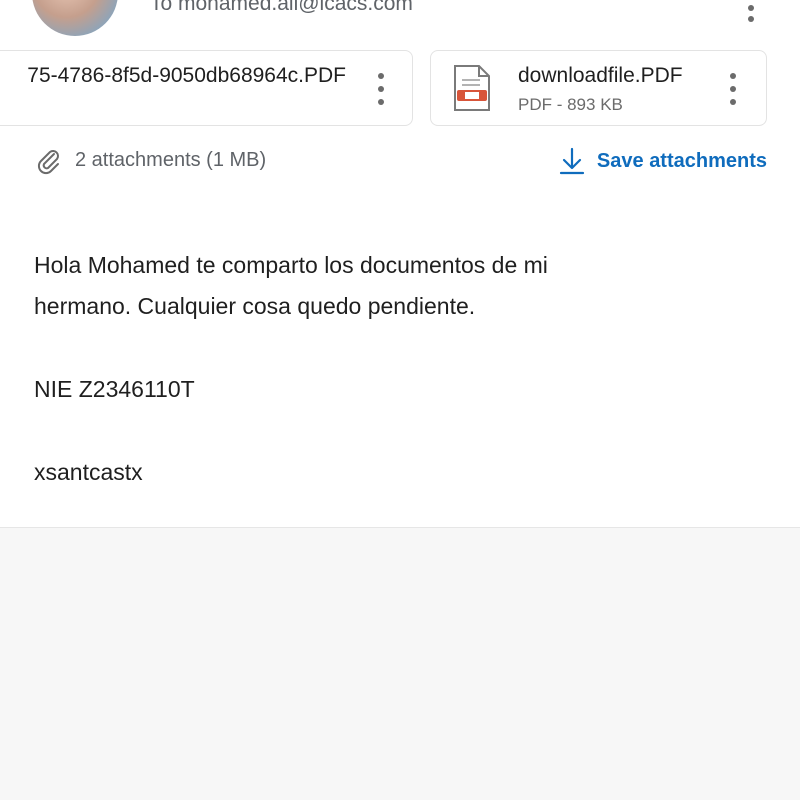  Describe the element at coordinates (186, 75) in the screenshot. I see `attachment-filename: 75-4786-8f5d-9050db68964c.PDF` at that location.